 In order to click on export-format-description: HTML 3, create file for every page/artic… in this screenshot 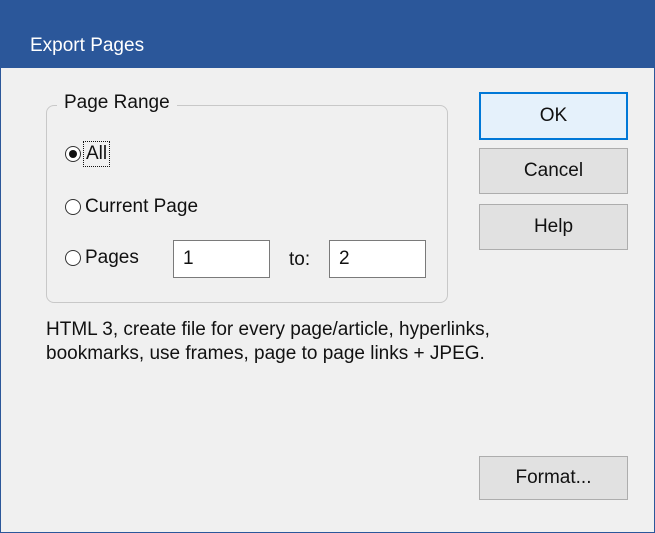, I will do `click(326, 342)`.